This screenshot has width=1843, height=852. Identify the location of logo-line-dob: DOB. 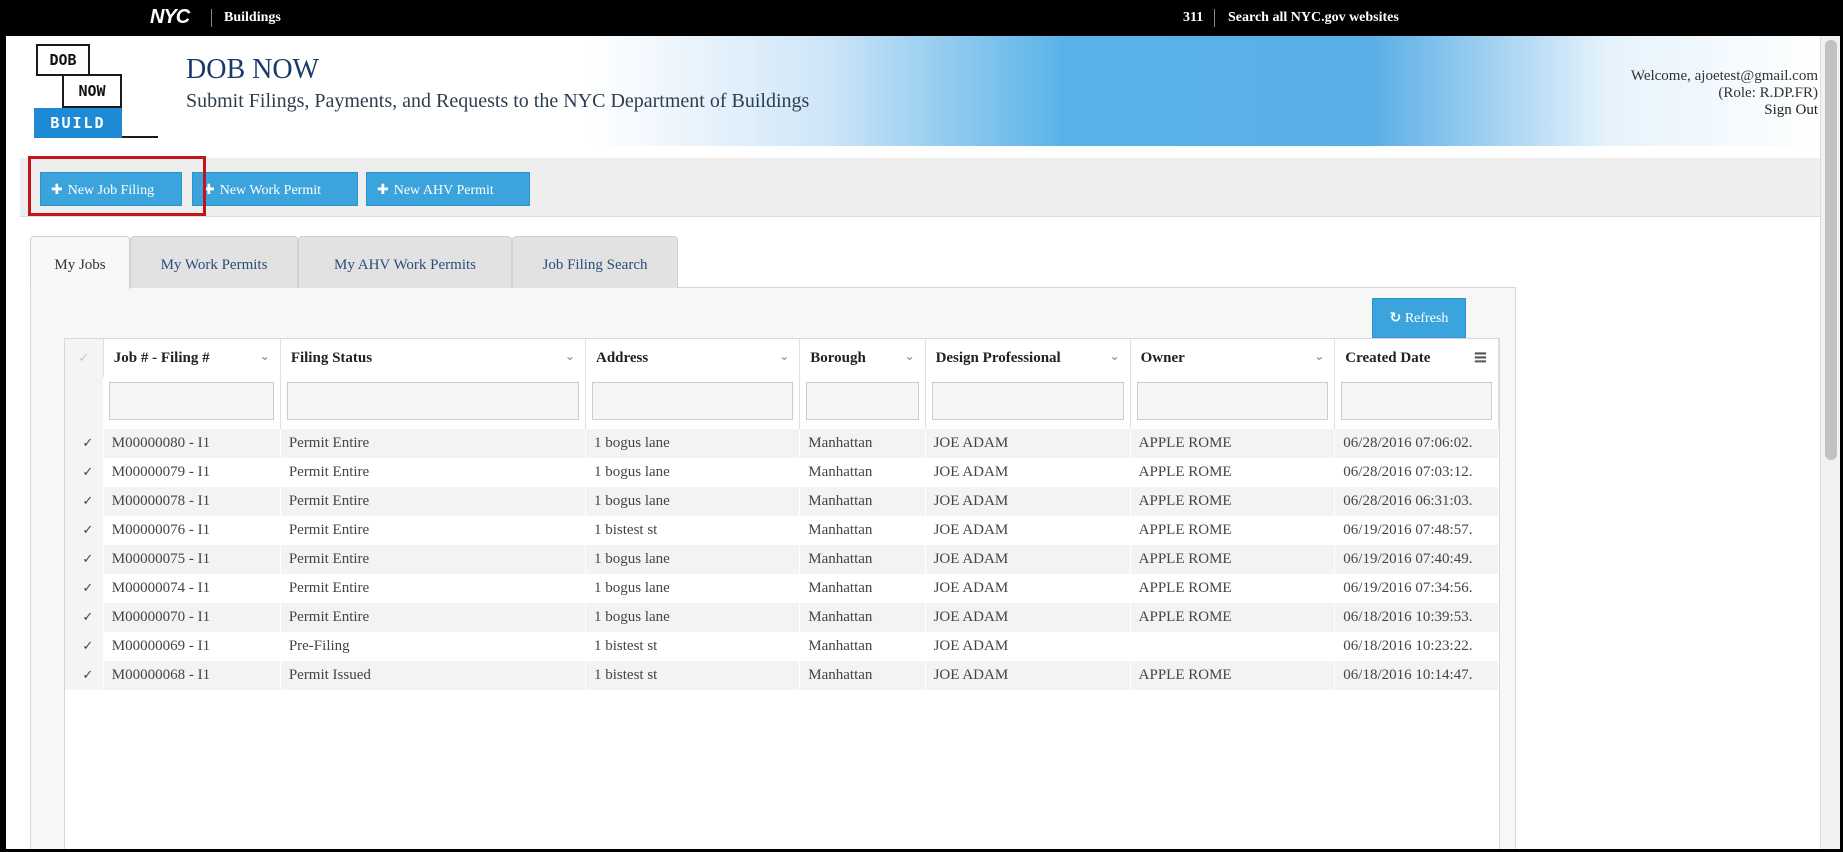
(63, 60).